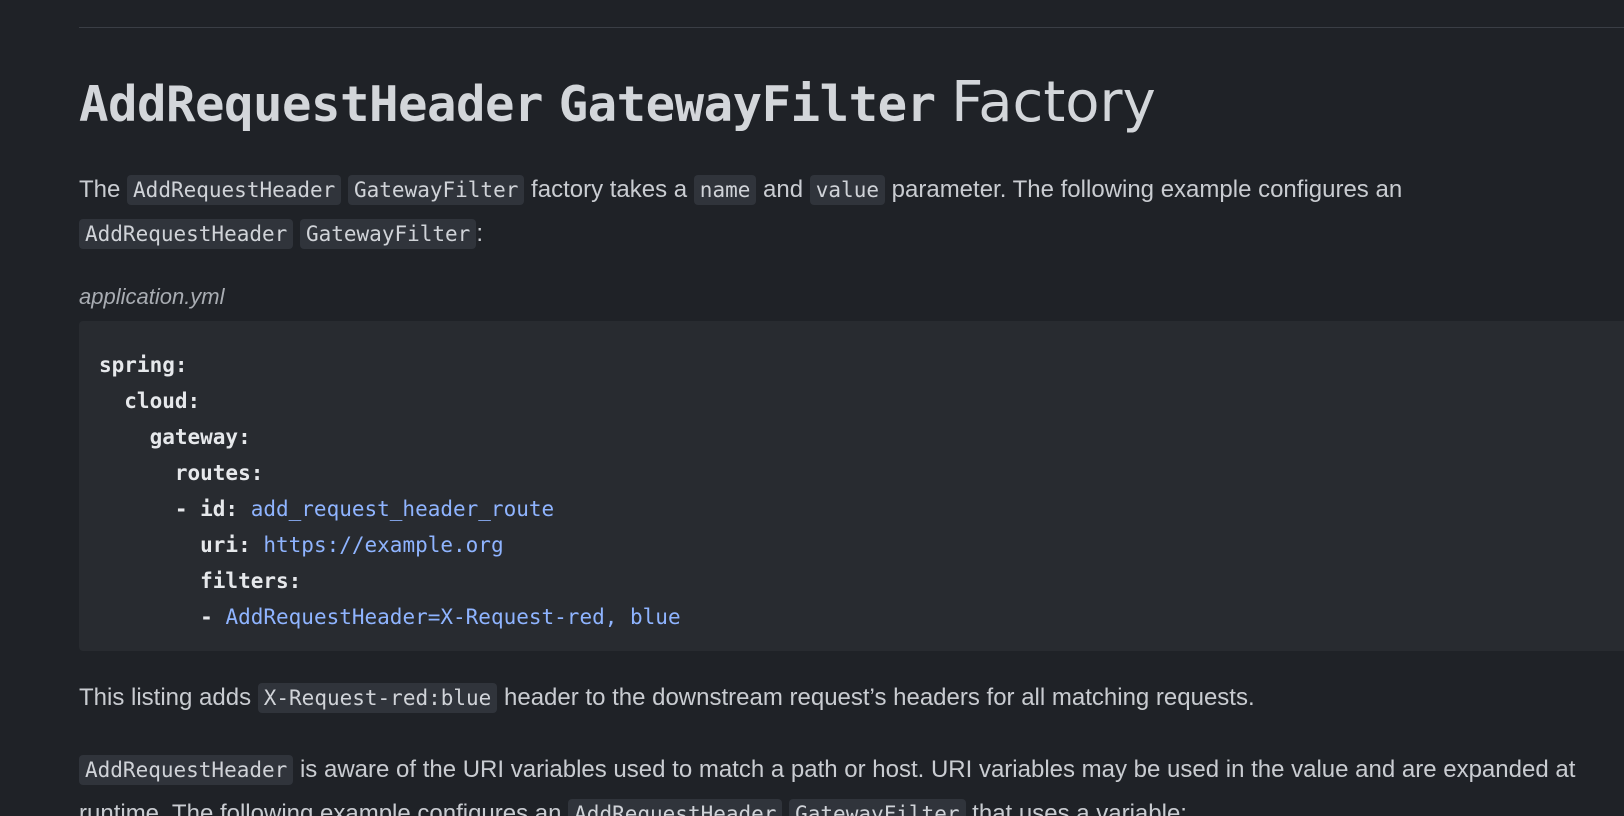 The image size is (1624, 816). I want to click on code-line: - AddRequestHeader=X-Request-red, blue, so click(859, 617).